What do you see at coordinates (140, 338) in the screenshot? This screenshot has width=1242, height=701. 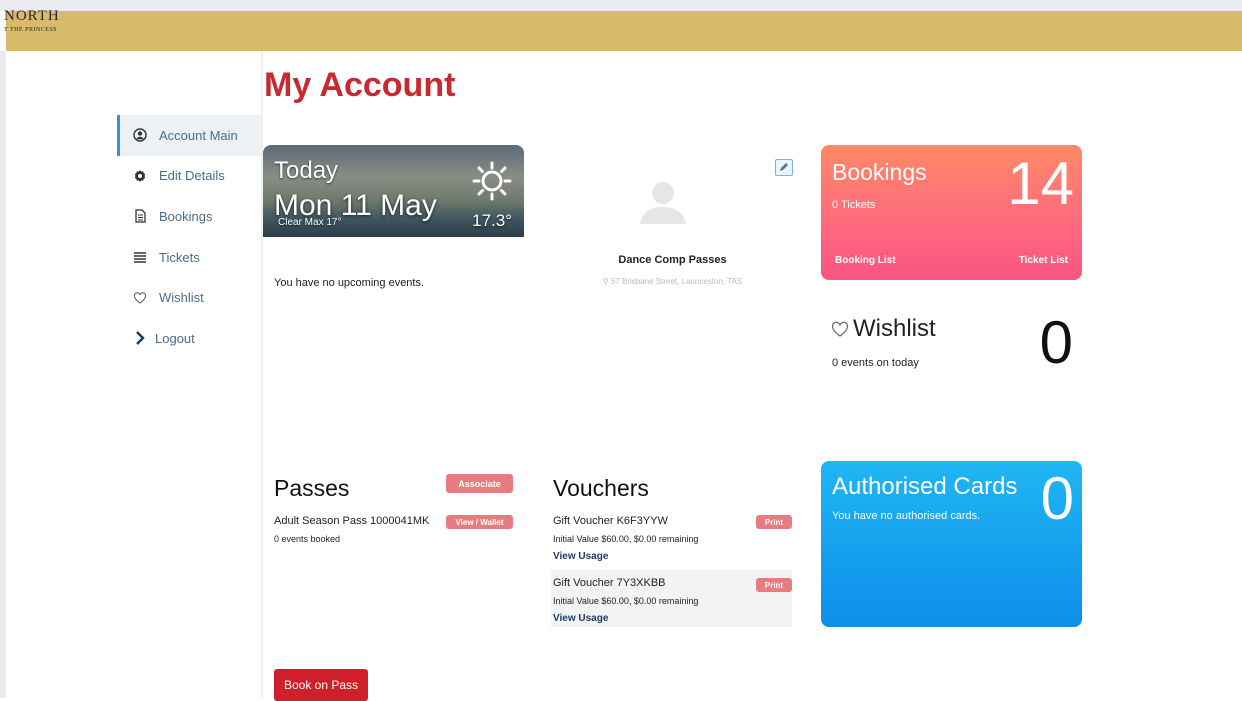 I see `chevron-right-icon` at bounding box center [140, 338].